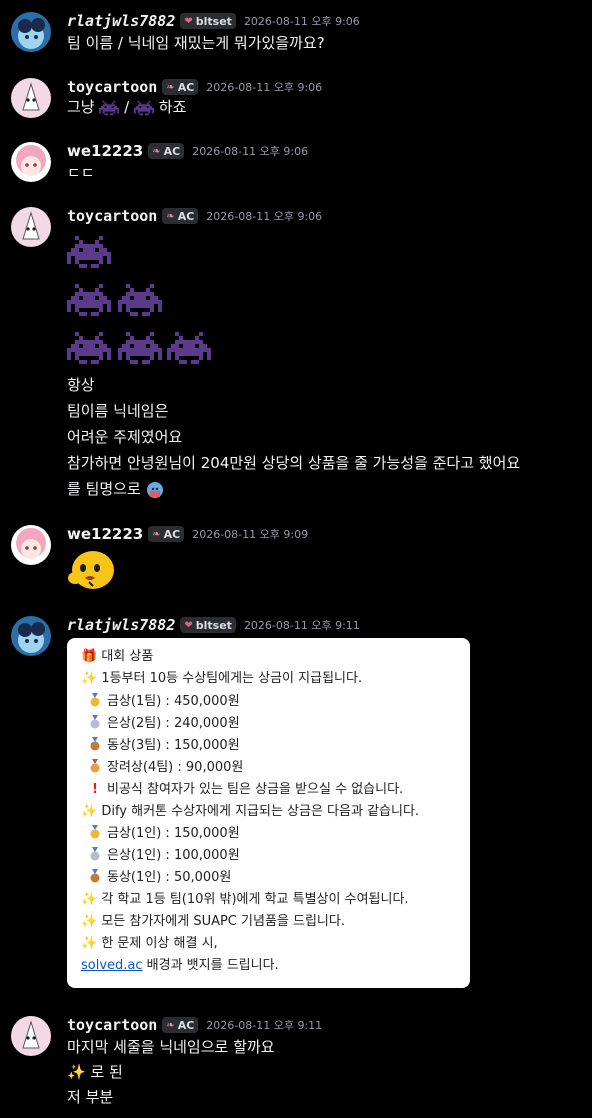 Image resolution: width=592 pixels, height=1118 pixels. What do you see at coordinates (91, 570) in the screenshot?
I see `blob-emoji` at bounding box center [91, 570].